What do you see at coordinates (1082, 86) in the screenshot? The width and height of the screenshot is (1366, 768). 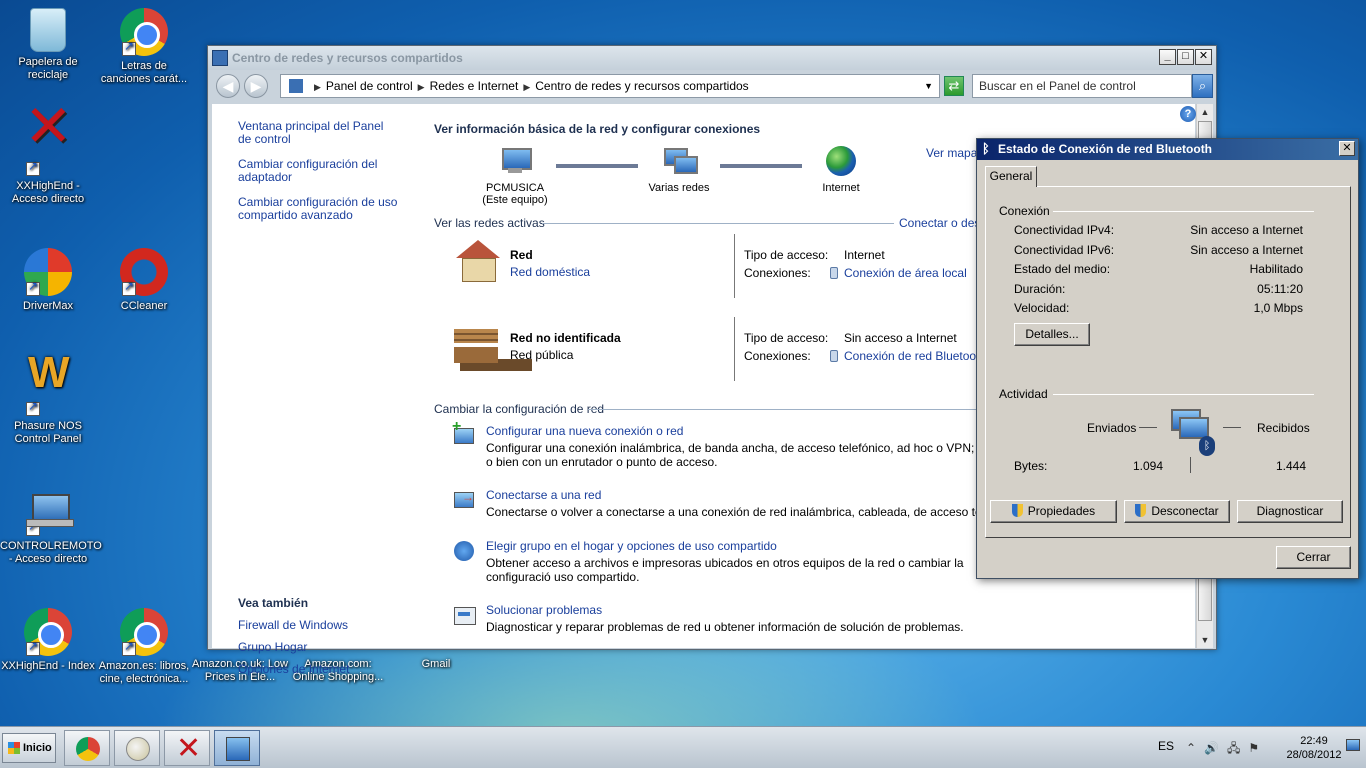 I see `search-input: Buscar en el Panel de control` at bounding box center [1082, 86].